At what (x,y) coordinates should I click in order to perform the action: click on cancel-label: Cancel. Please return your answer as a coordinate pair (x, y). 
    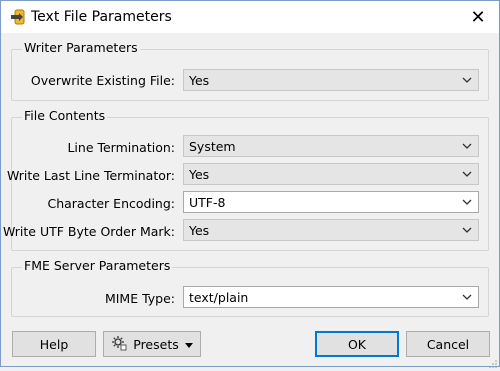
    Looking at the image, I should click on (448, 344).